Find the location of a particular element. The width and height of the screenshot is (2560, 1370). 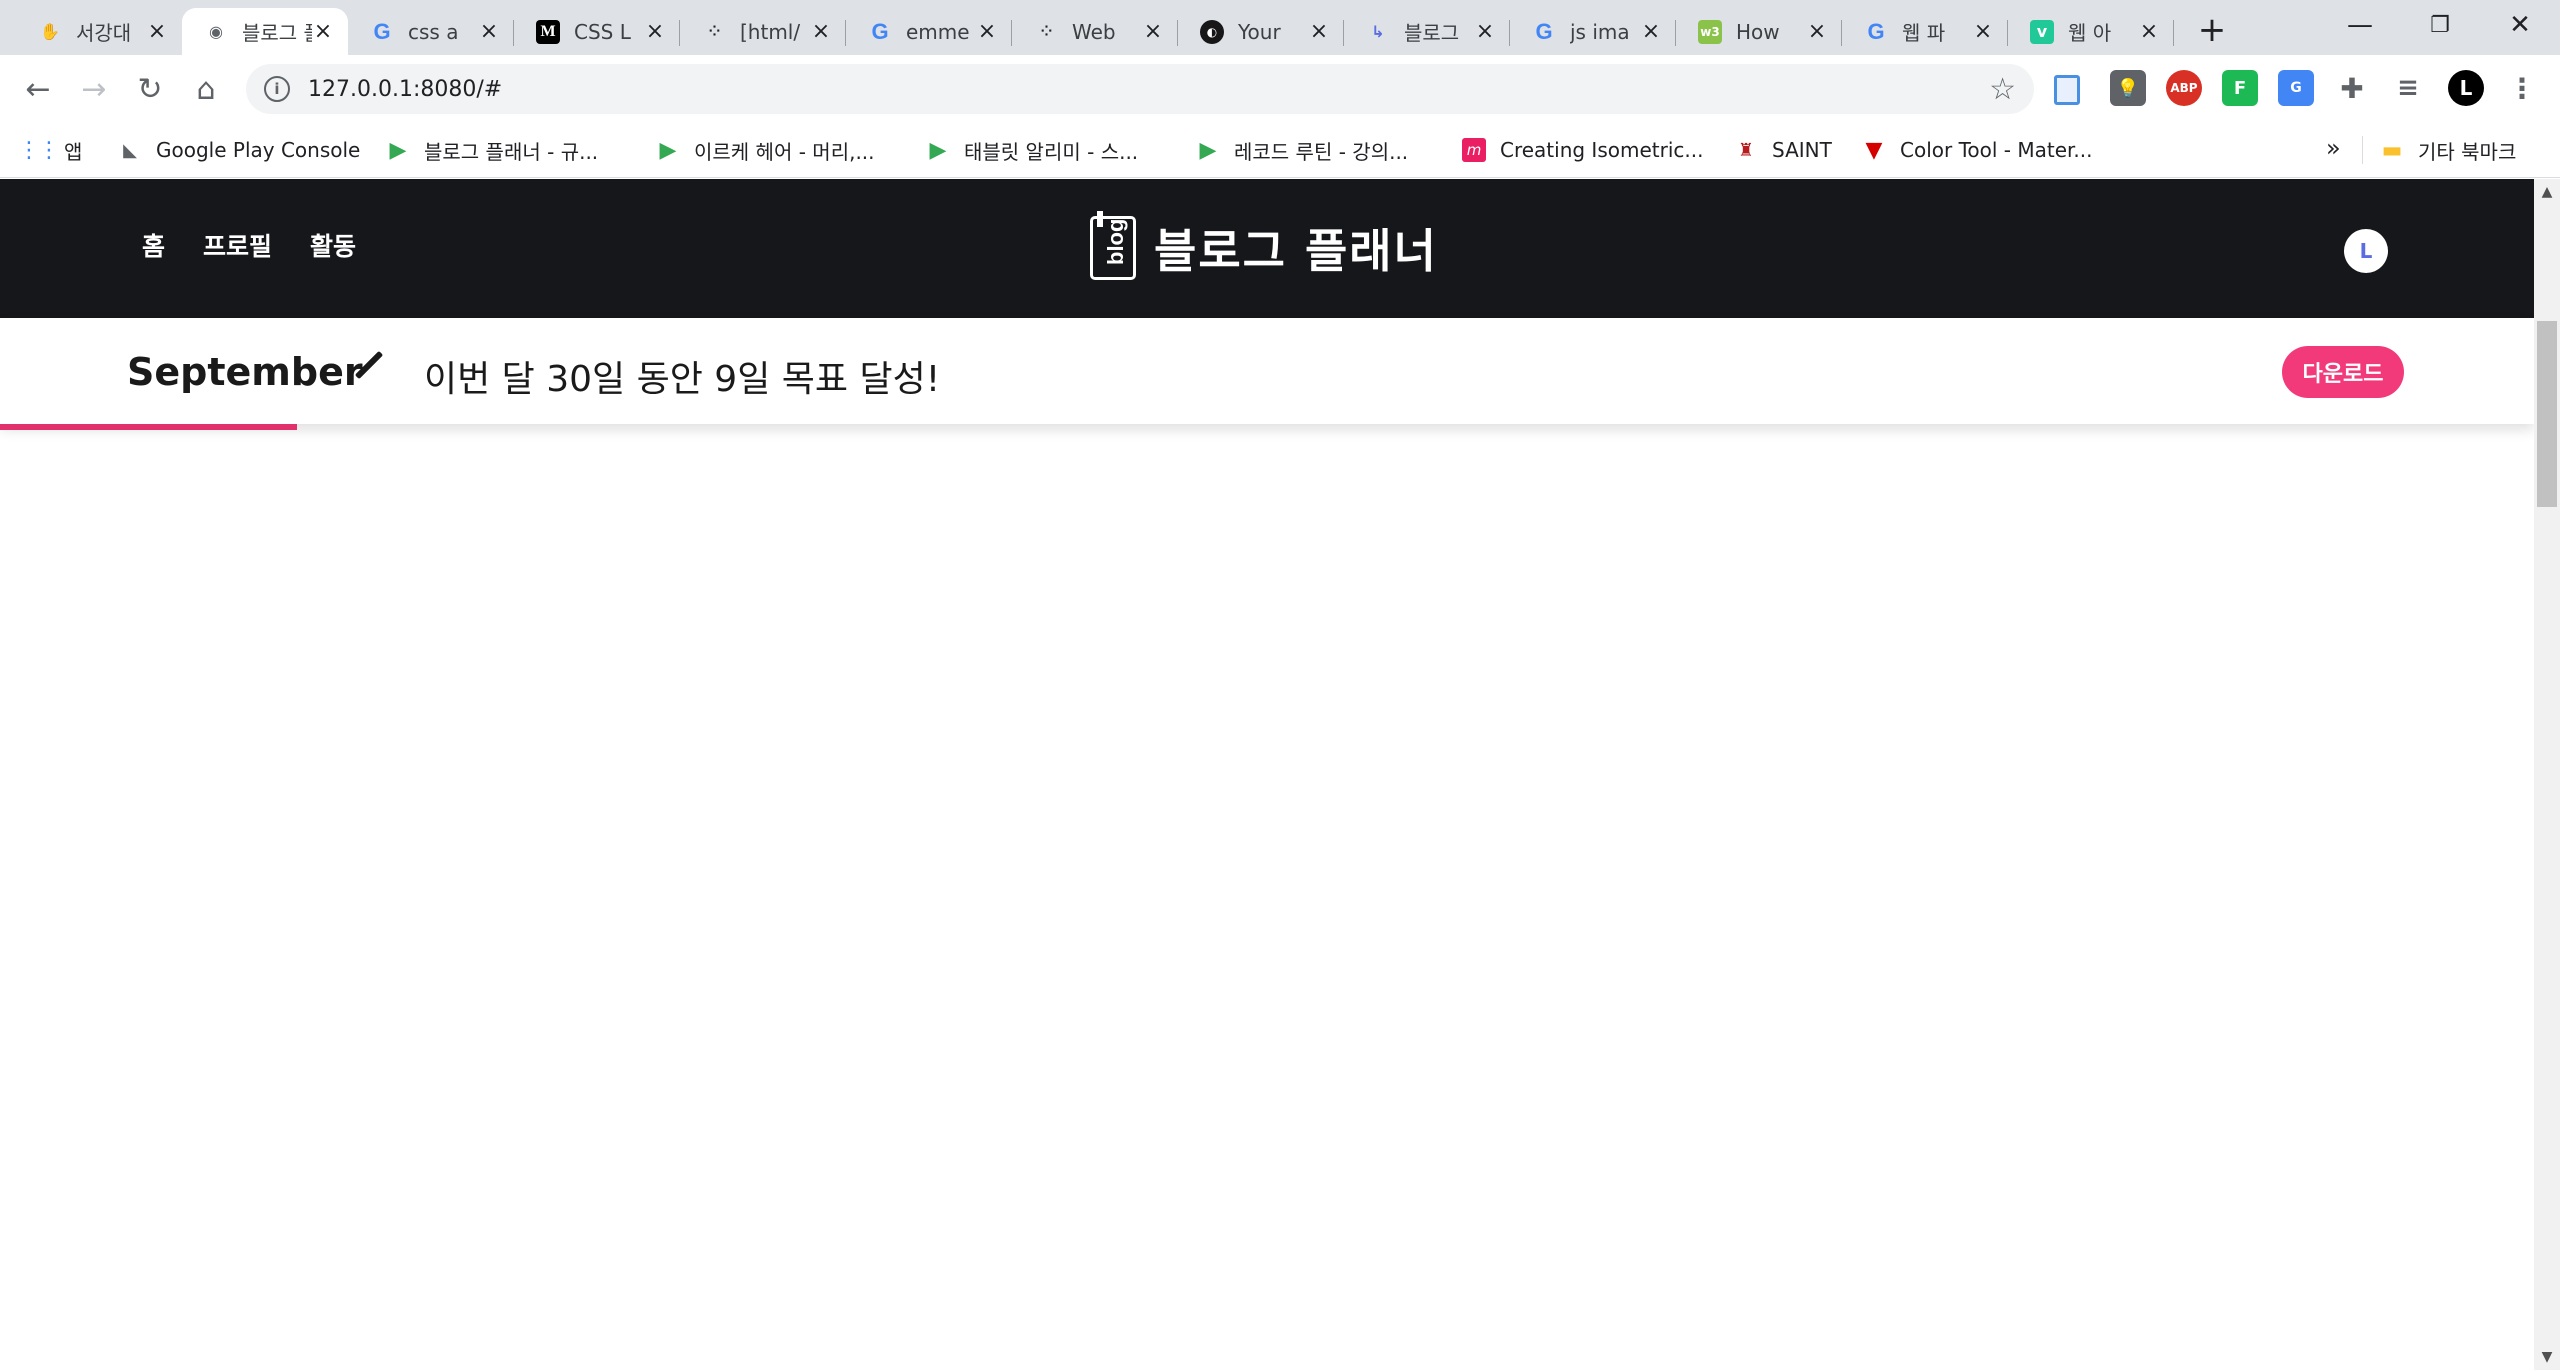

bookmark-star-icon: ☆ is located at coordinates (2002, 89).